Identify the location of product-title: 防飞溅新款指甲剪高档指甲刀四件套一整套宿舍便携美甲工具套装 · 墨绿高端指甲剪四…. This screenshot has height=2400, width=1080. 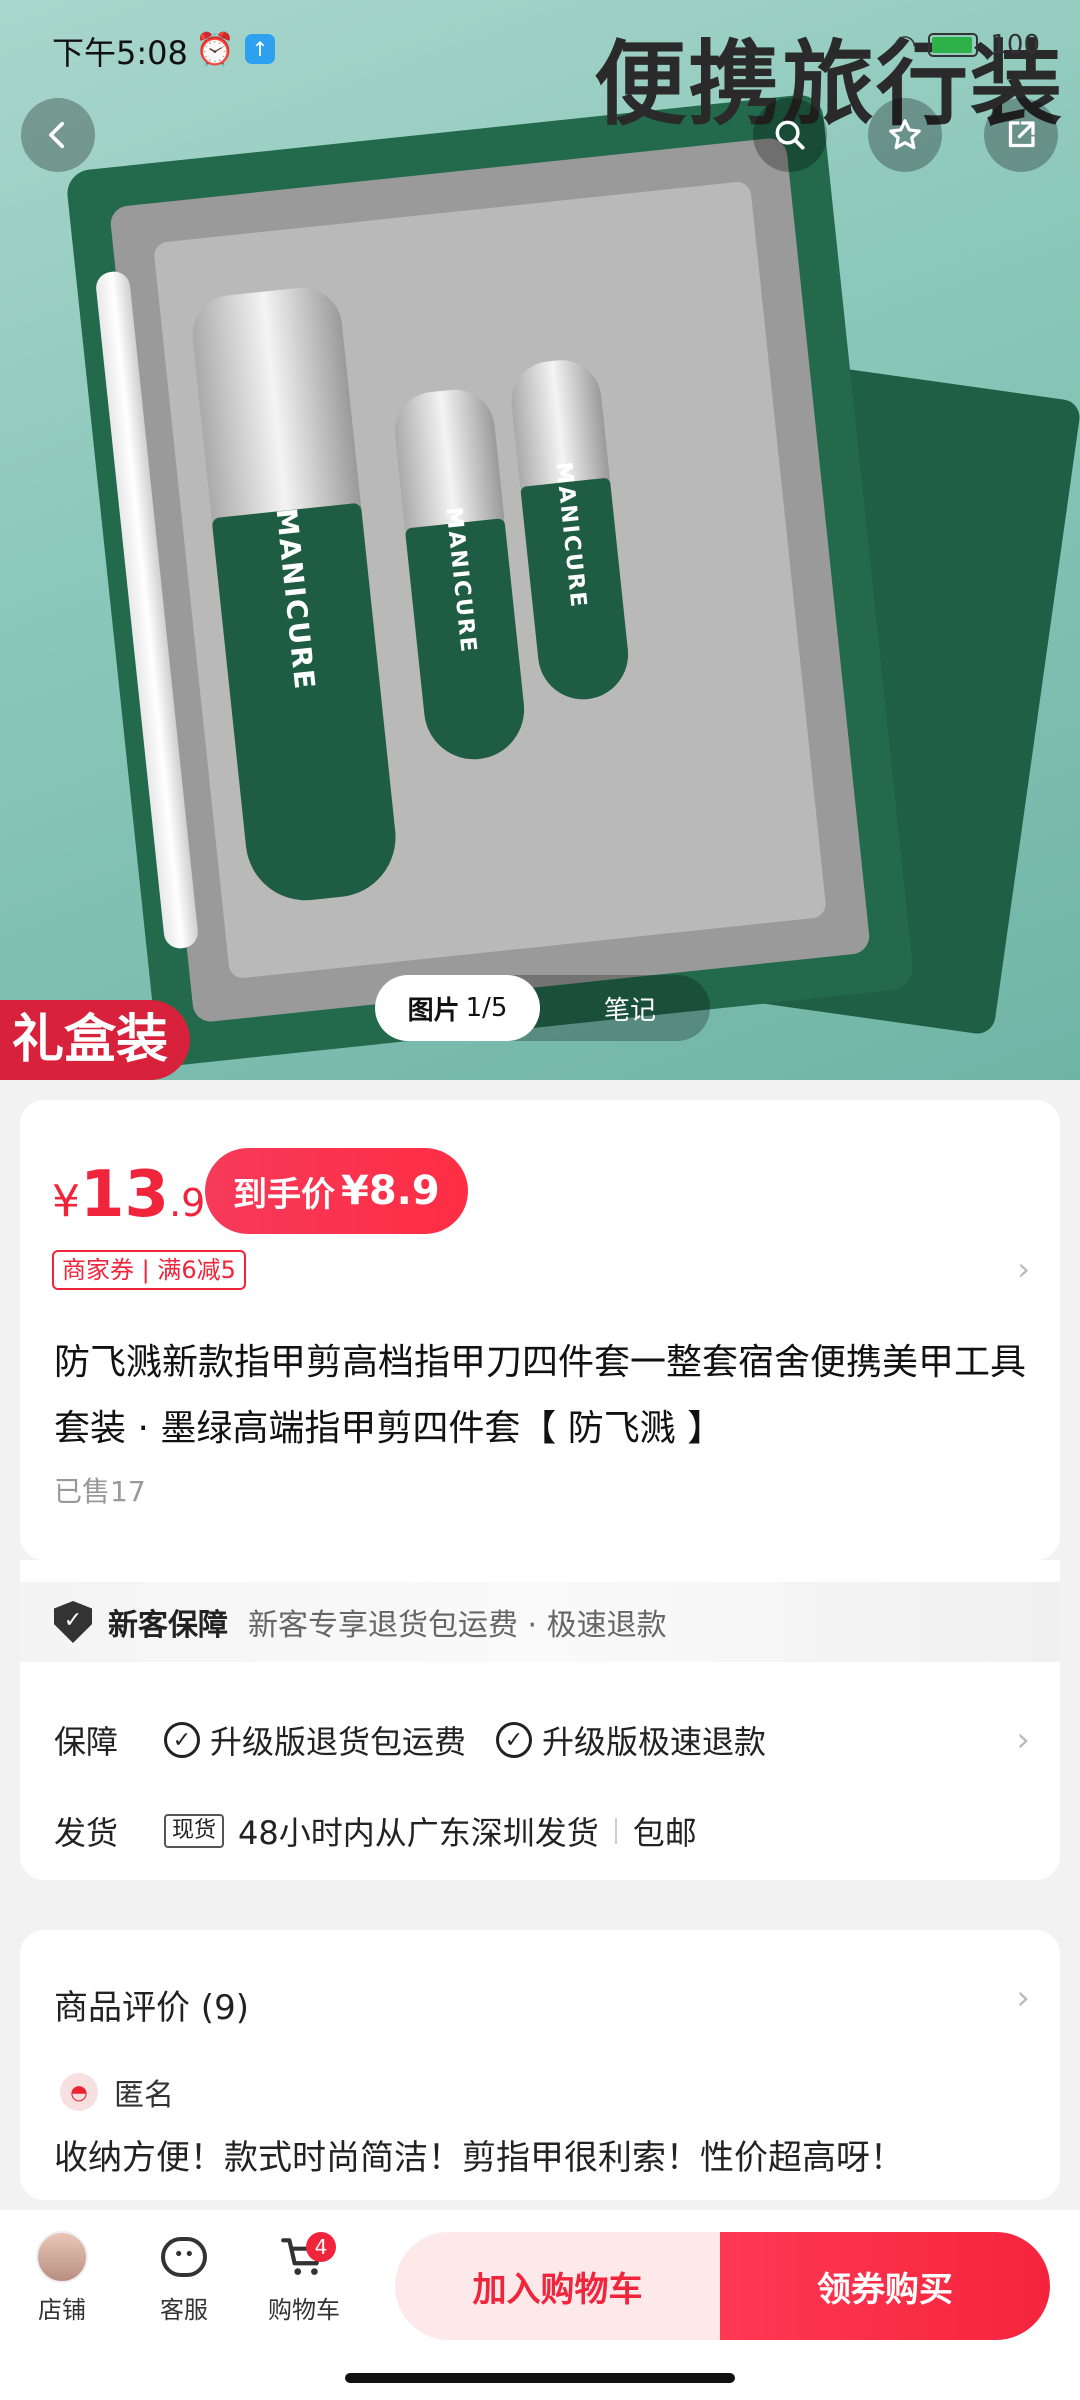
(540, 1395).